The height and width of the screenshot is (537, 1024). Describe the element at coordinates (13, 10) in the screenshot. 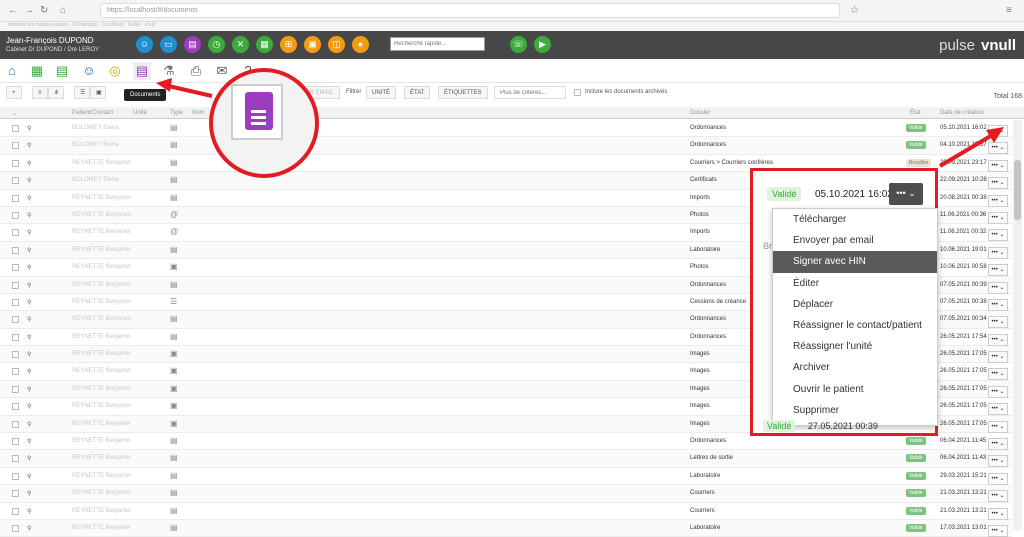

I see `back-icon: ←` at that location.